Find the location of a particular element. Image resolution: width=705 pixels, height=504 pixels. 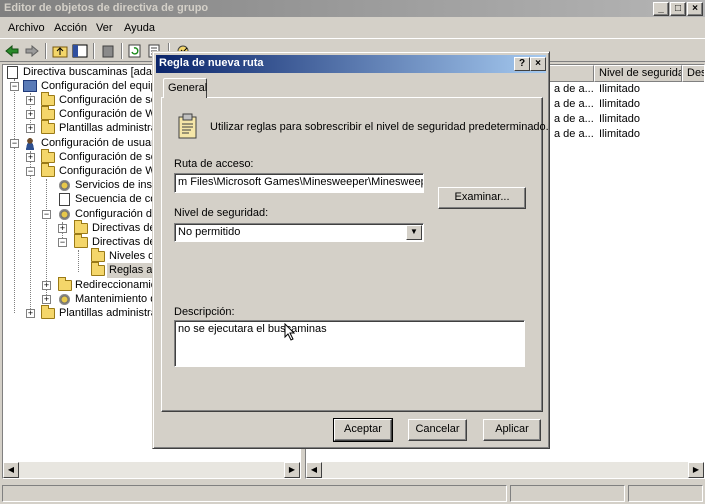

description-textarea: no se ejecutara el buscaminas is located at coordinates (349, 343).